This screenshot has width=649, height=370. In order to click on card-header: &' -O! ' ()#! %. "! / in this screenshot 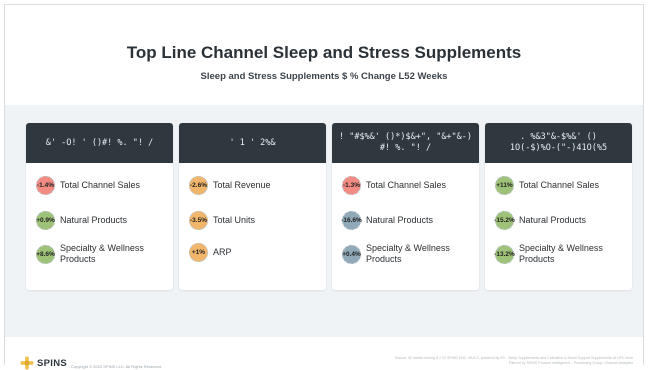, I will do `click(99, 143)`.